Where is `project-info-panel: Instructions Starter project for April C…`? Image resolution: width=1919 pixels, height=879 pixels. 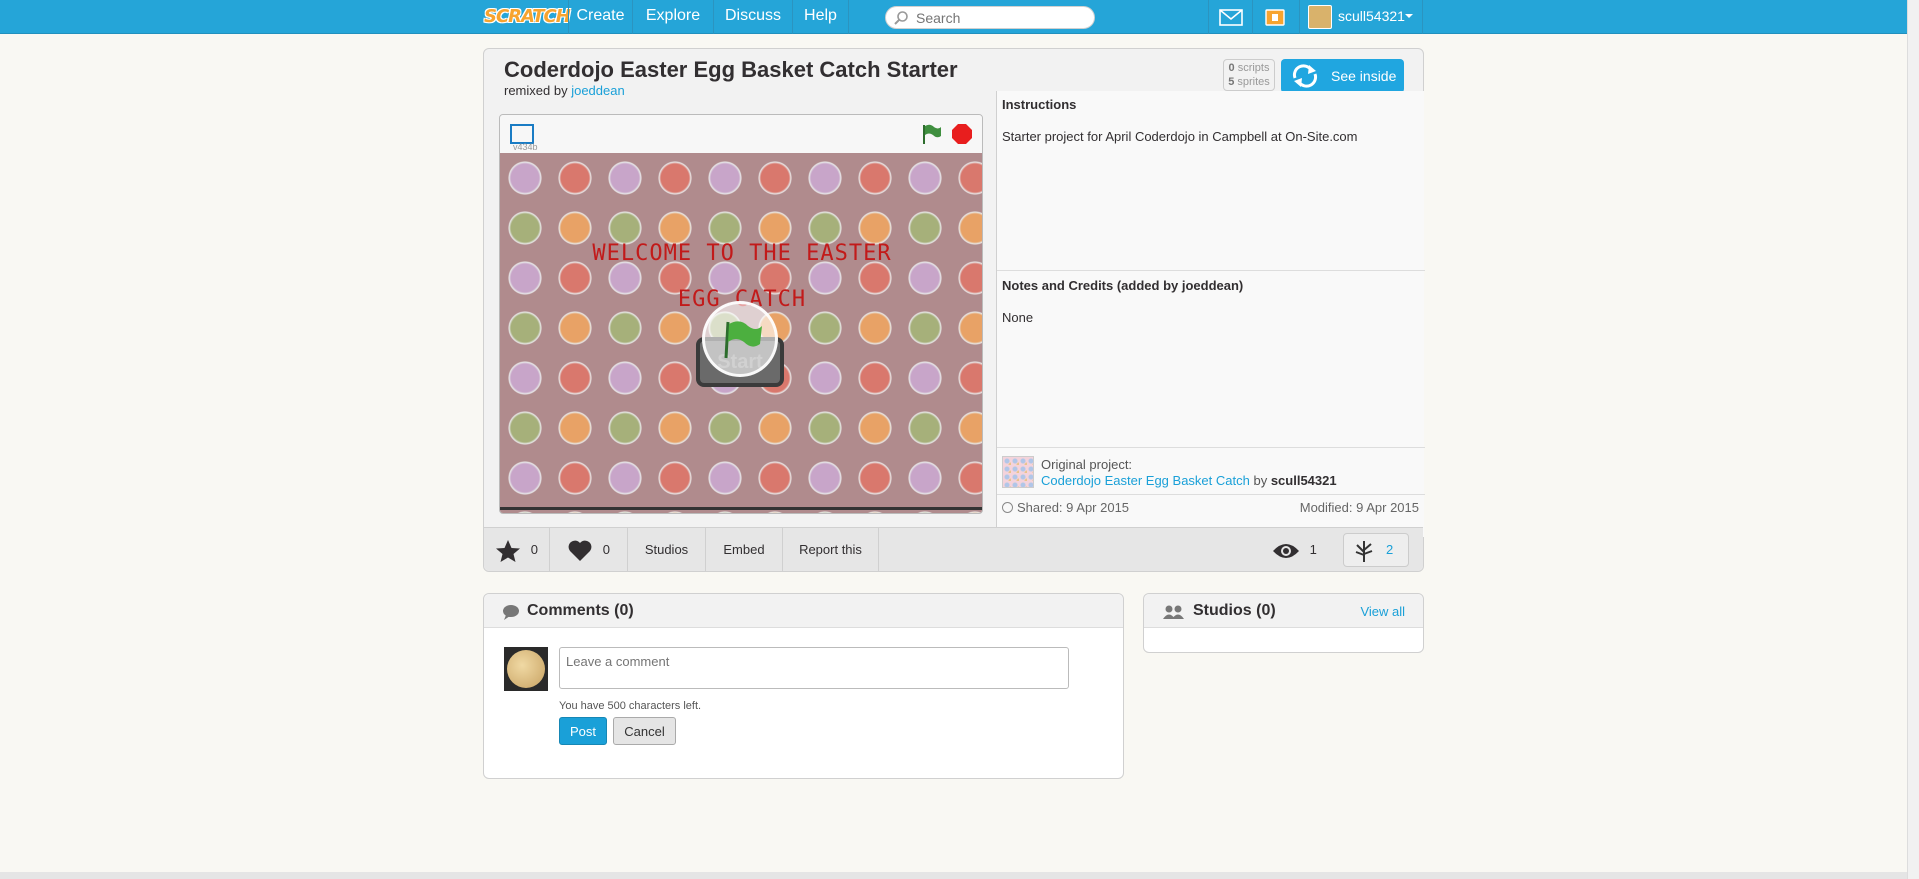
project-info-panel: Instructions Starter project for April C… is located at coordinates (1210, 314).